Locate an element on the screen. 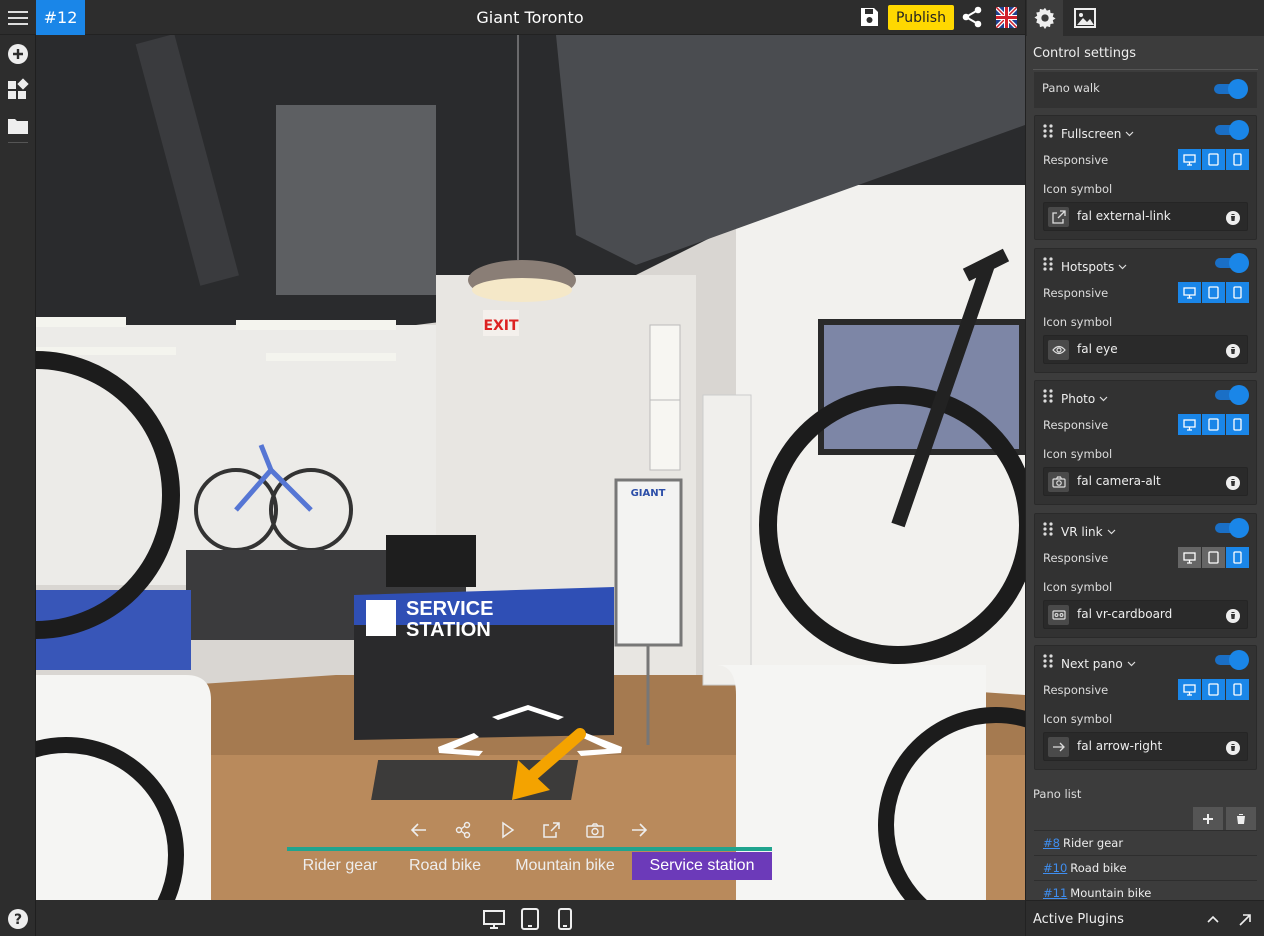 The height and width of the screenshot is (936, 1264). eye-icon is located at coordinates (1058, 350).